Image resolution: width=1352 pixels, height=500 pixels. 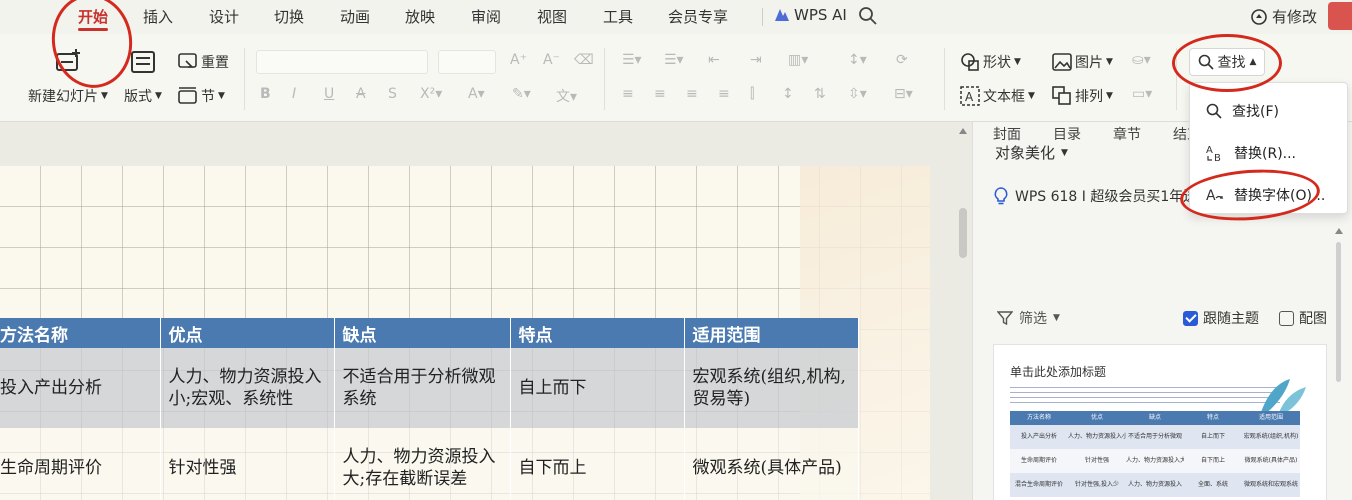 What do you see at coordinates (422, 388) in the screenshot?
I see `table-cell: 不适合用于分析微观系统` at bounding box center [422, 388].